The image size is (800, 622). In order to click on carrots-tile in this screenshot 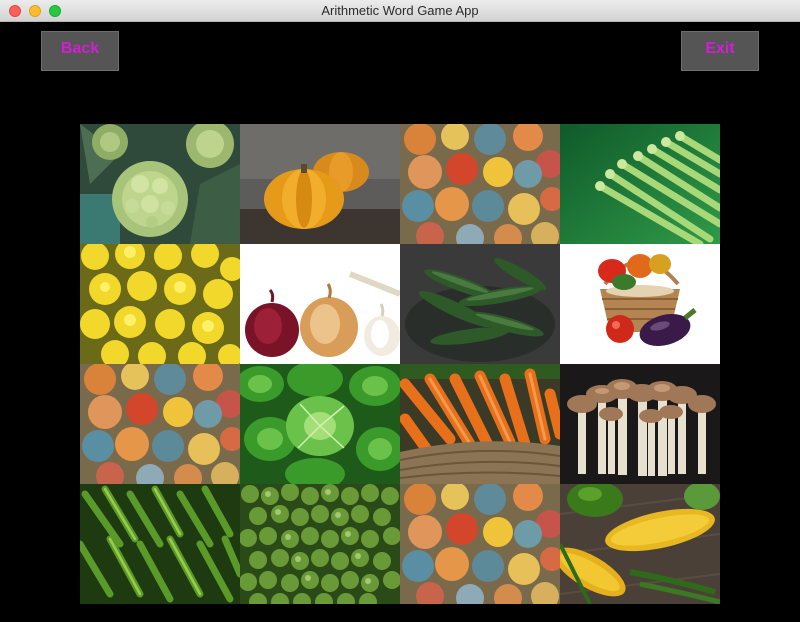, I will do `click(480, 424)`.